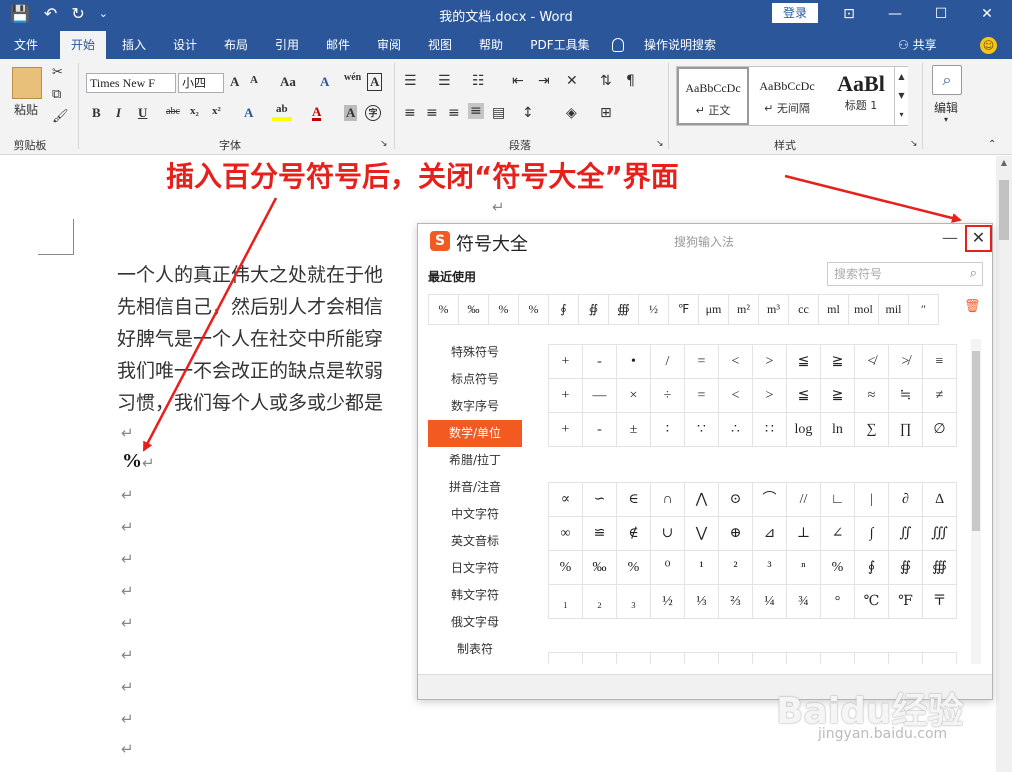 The height and width of the screenshot is (772, 1012). Describe the element at coordinates (27, 83) in the screenshot. I see `paste-icon` at that location.